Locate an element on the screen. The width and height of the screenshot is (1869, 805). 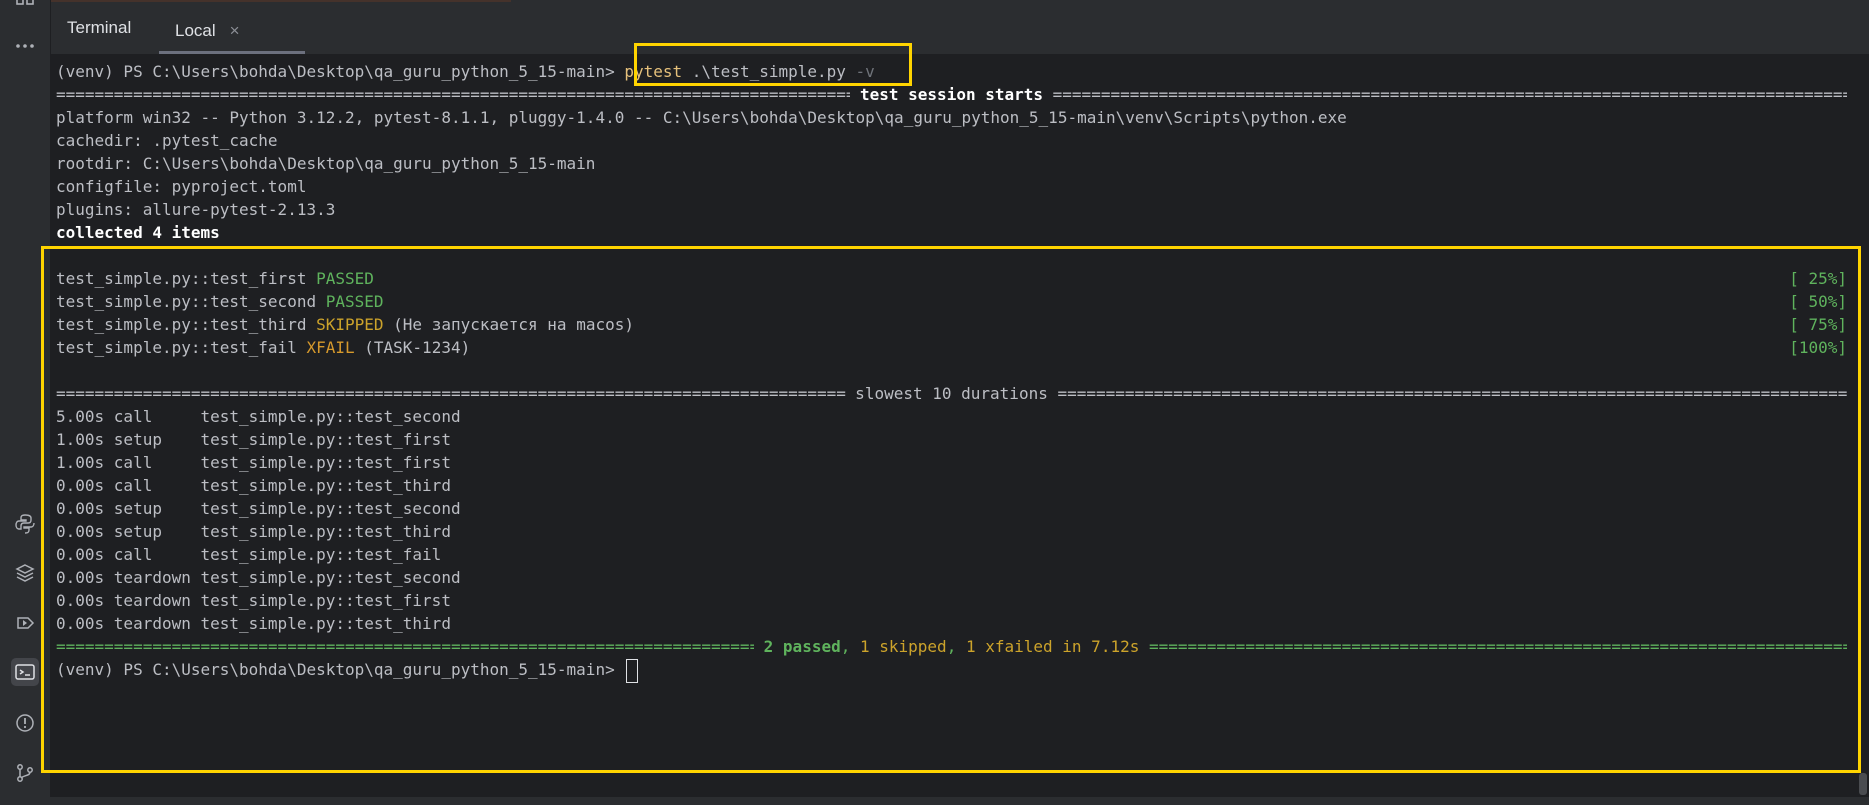
status-strip is located at coordinates (934, 801).